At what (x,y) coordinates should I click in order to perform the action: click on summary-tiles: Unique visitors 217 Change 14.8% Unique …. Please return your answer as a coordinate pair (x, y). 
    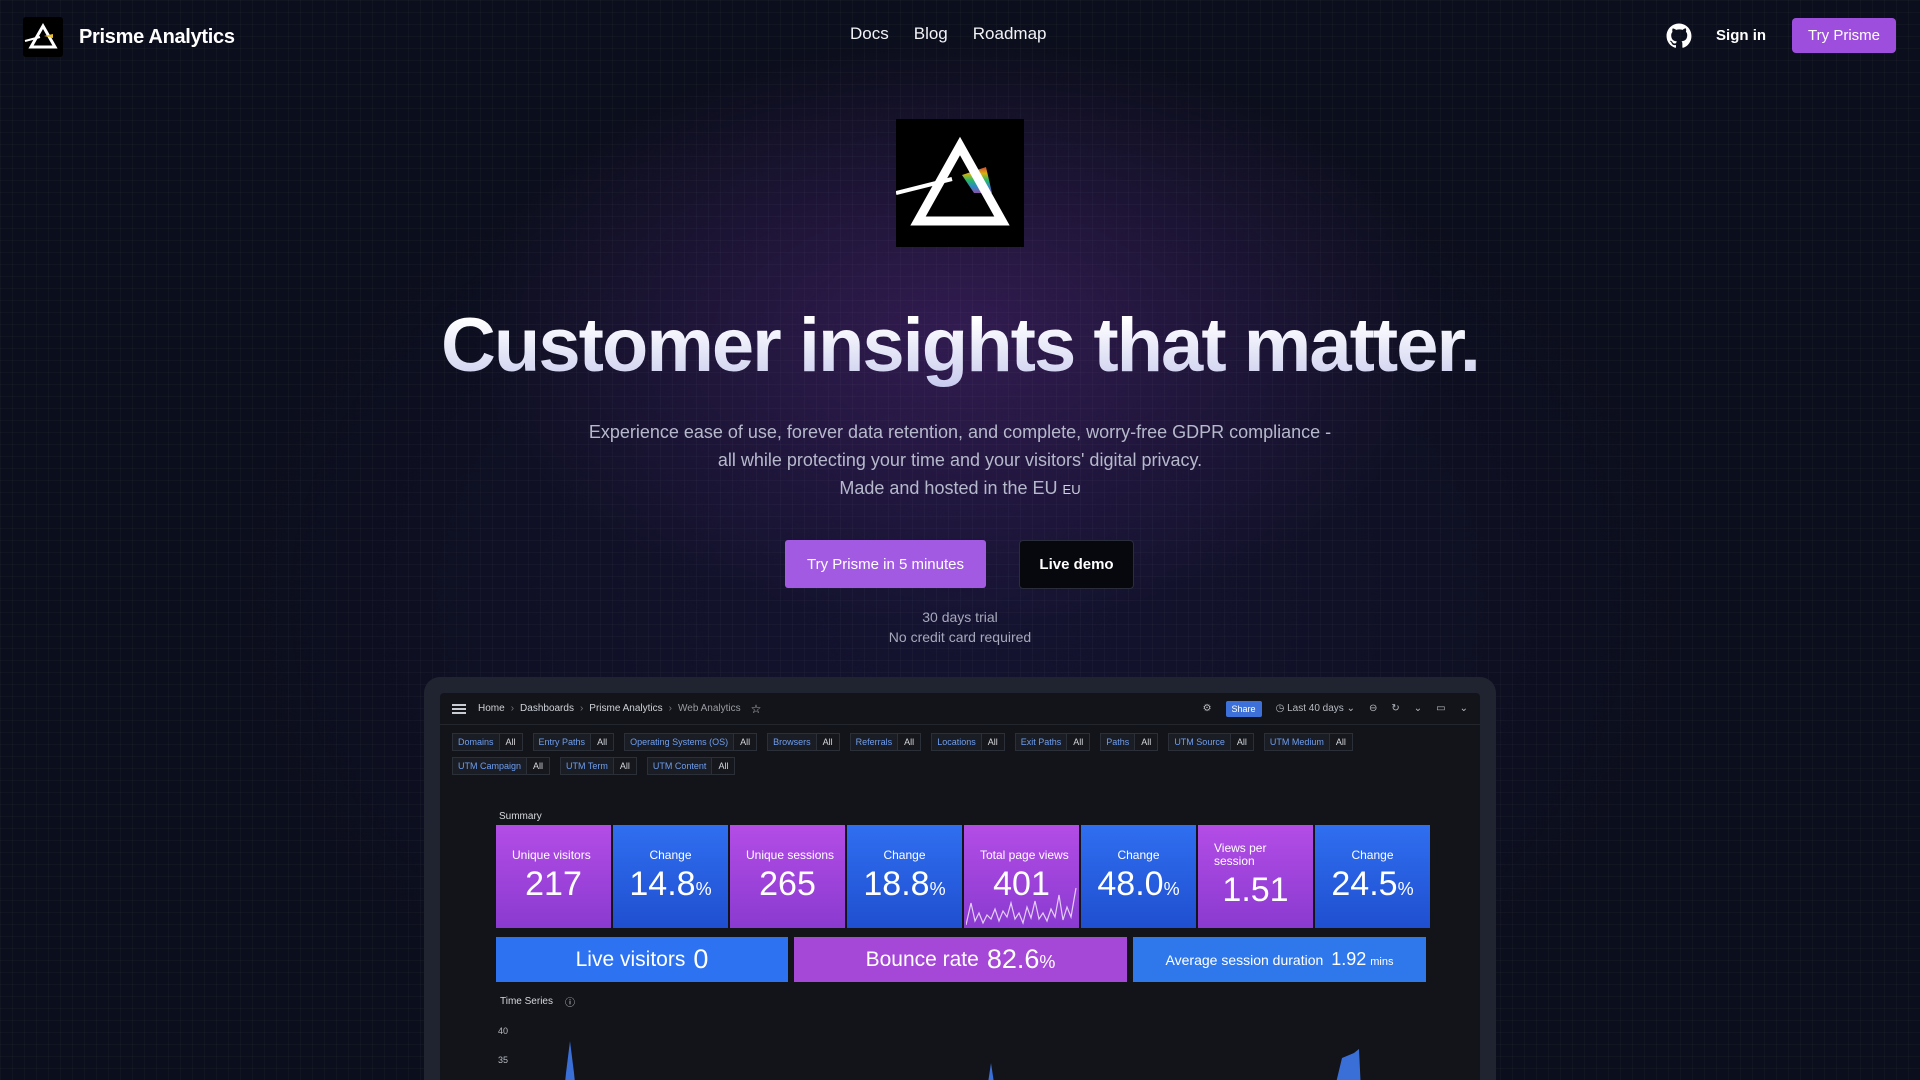
    Looking at the image, I should click on (963, 876).